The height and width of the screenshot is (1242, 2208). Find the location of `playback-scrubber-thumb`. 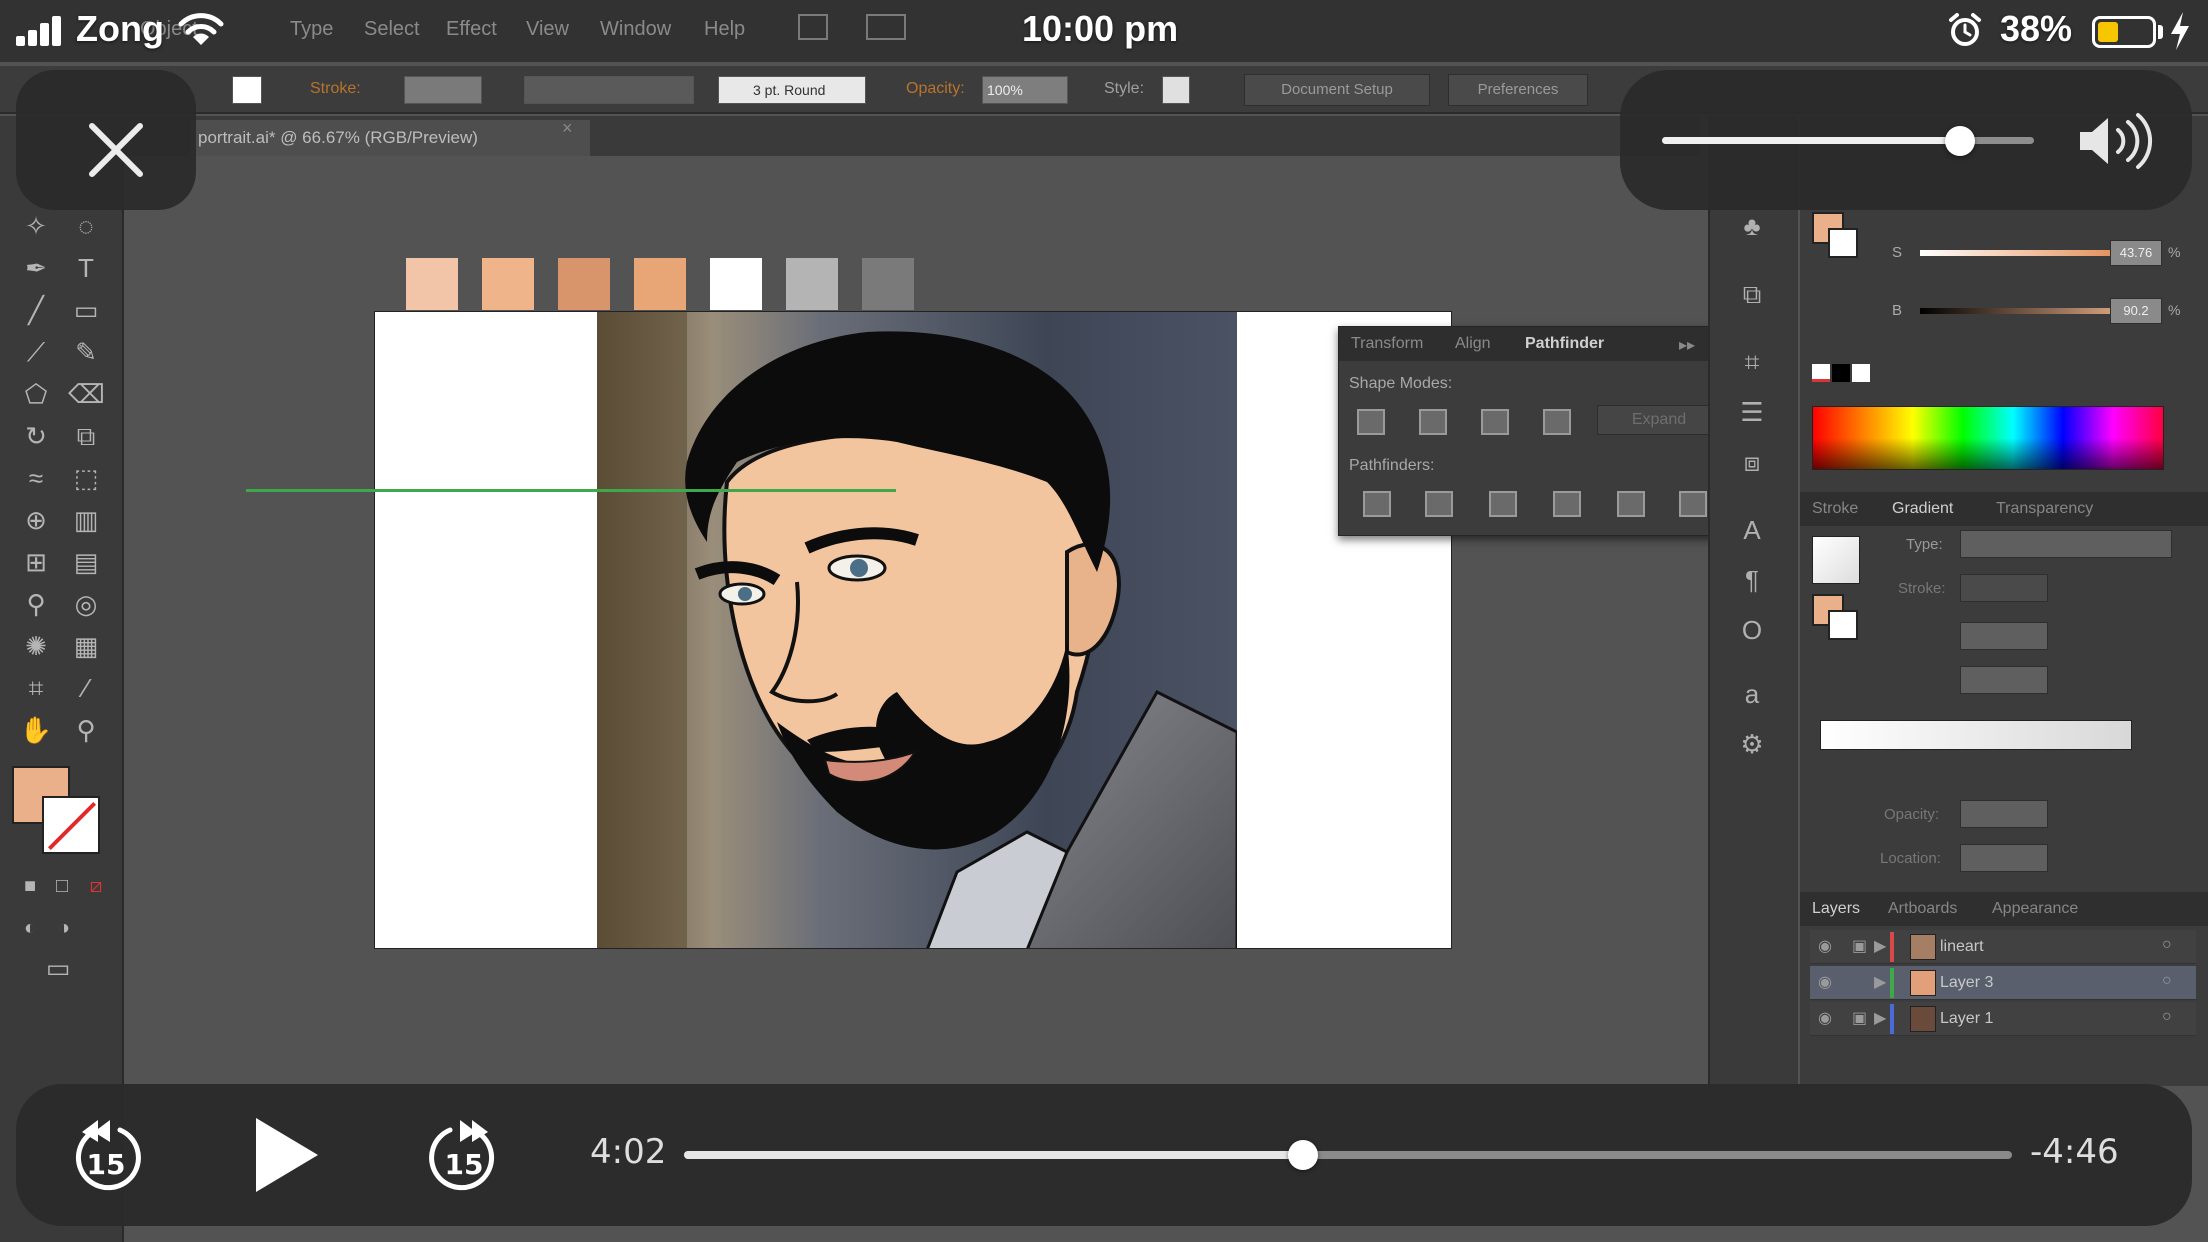

playback-scrubber-thumb is located at coordinates (1302, 1155).